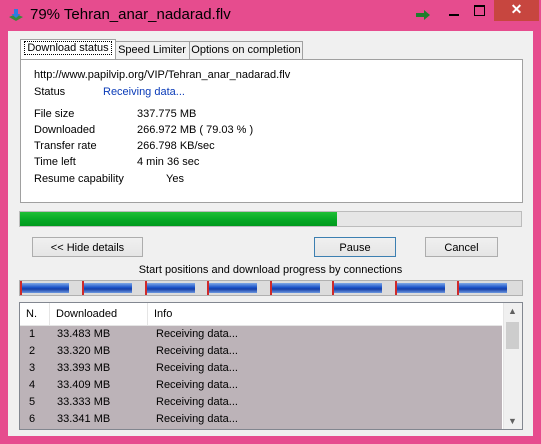  I want to click on resume-capability-label: Resume capability, so click(79, 179).